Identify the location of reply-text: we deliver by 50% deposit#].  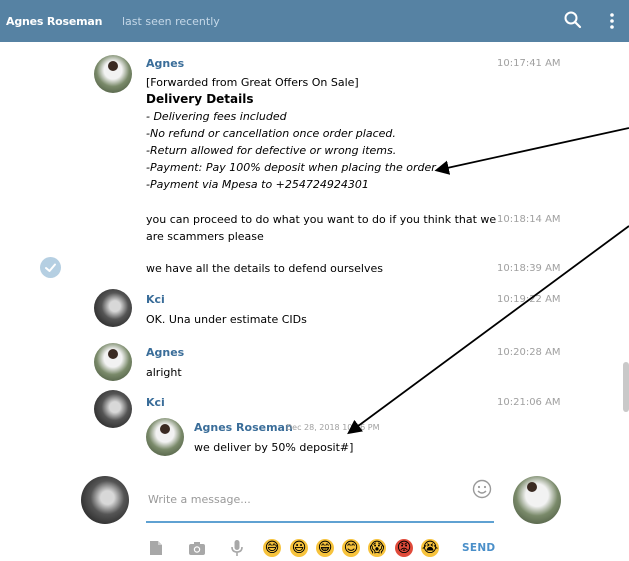
(274, 447).